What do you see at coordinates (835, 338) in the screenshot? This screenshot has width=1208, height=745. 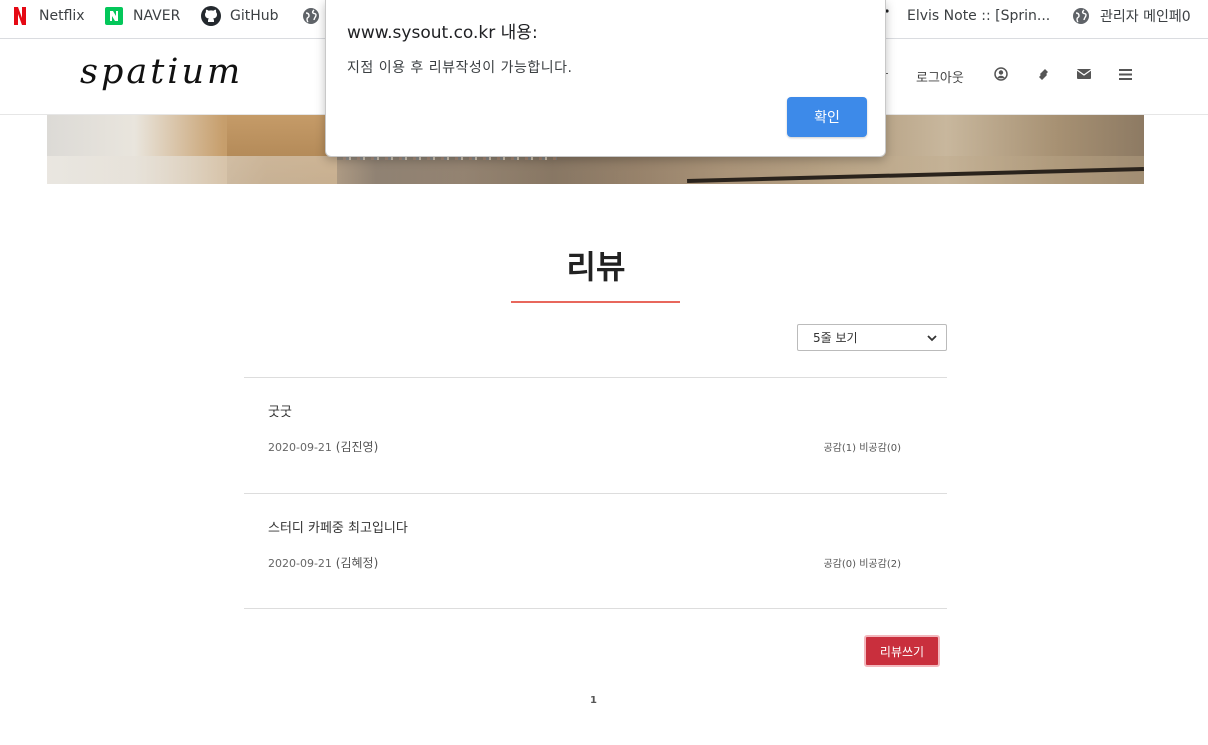 I see `rows-per-page-value: 5줄 보기` at bounding box center [835, 338].